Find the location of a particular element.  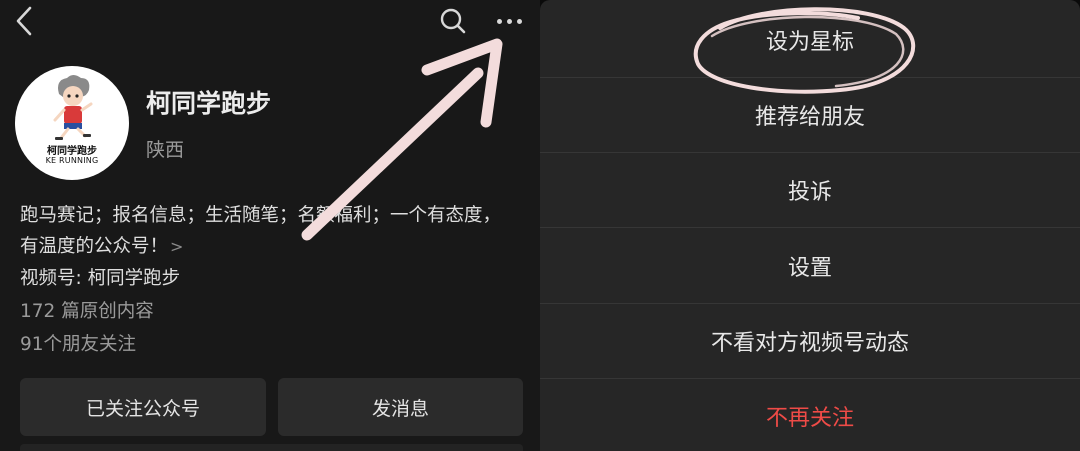

description-text: 跑马赛记；报名信息；生活随笔；名额福利；一个有态度，有温度的公众号！ is located at coordinates (261, 231).